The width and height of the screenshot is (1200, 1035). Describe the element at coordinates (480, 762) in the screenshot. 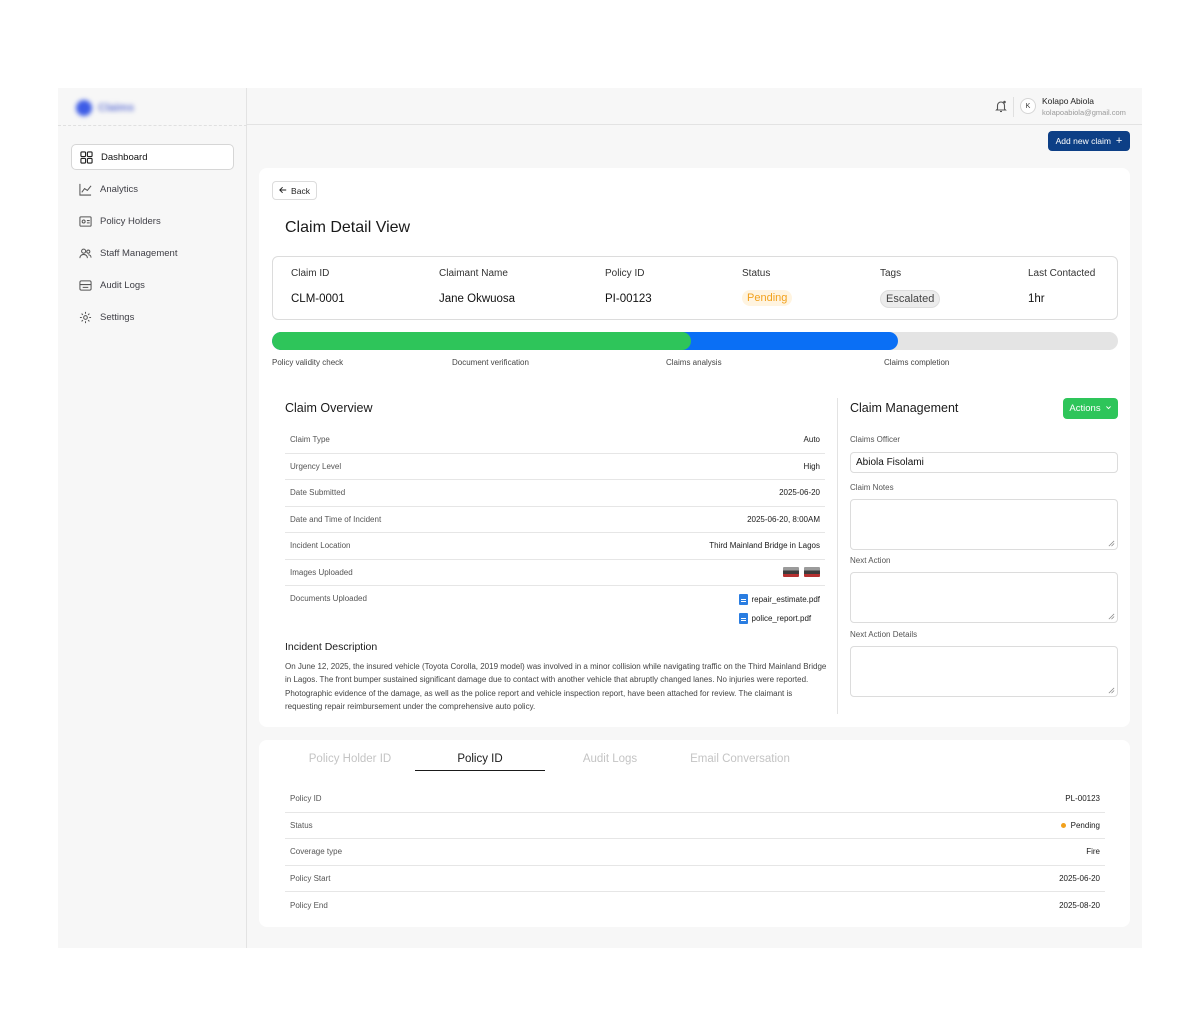

I see `tab-policy-id: Policy ID` at that location.